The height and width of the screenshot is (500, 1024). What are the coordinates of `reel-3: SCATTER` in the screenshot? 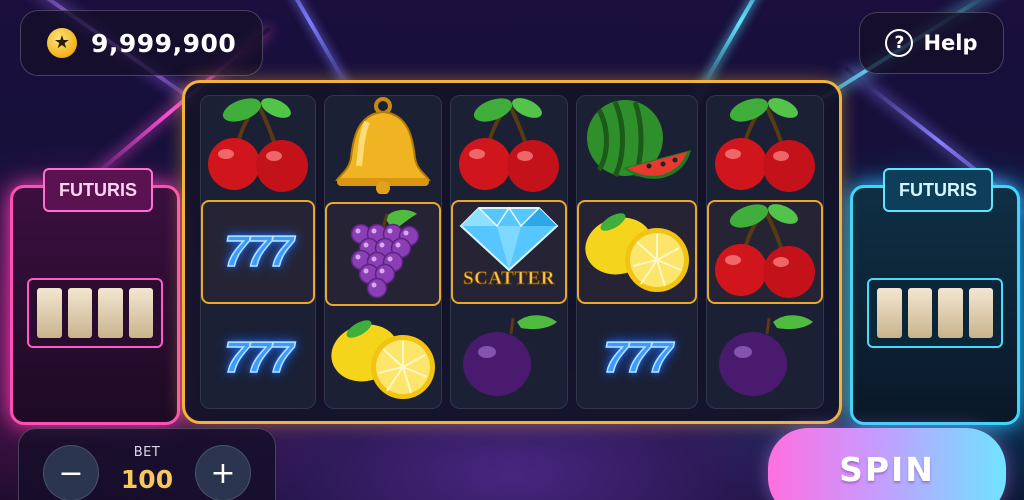 It's located at (509, 252).